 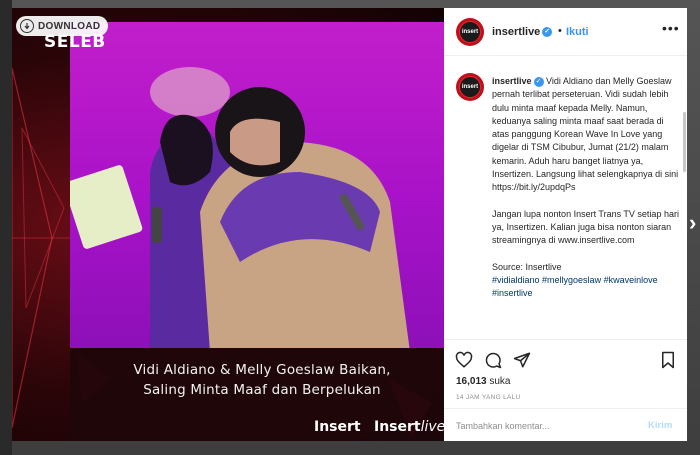 What do you see at coordinates (671, 28) in the screenshot?
I see `more-options-icon: •••` at bounding box center [671, 28].